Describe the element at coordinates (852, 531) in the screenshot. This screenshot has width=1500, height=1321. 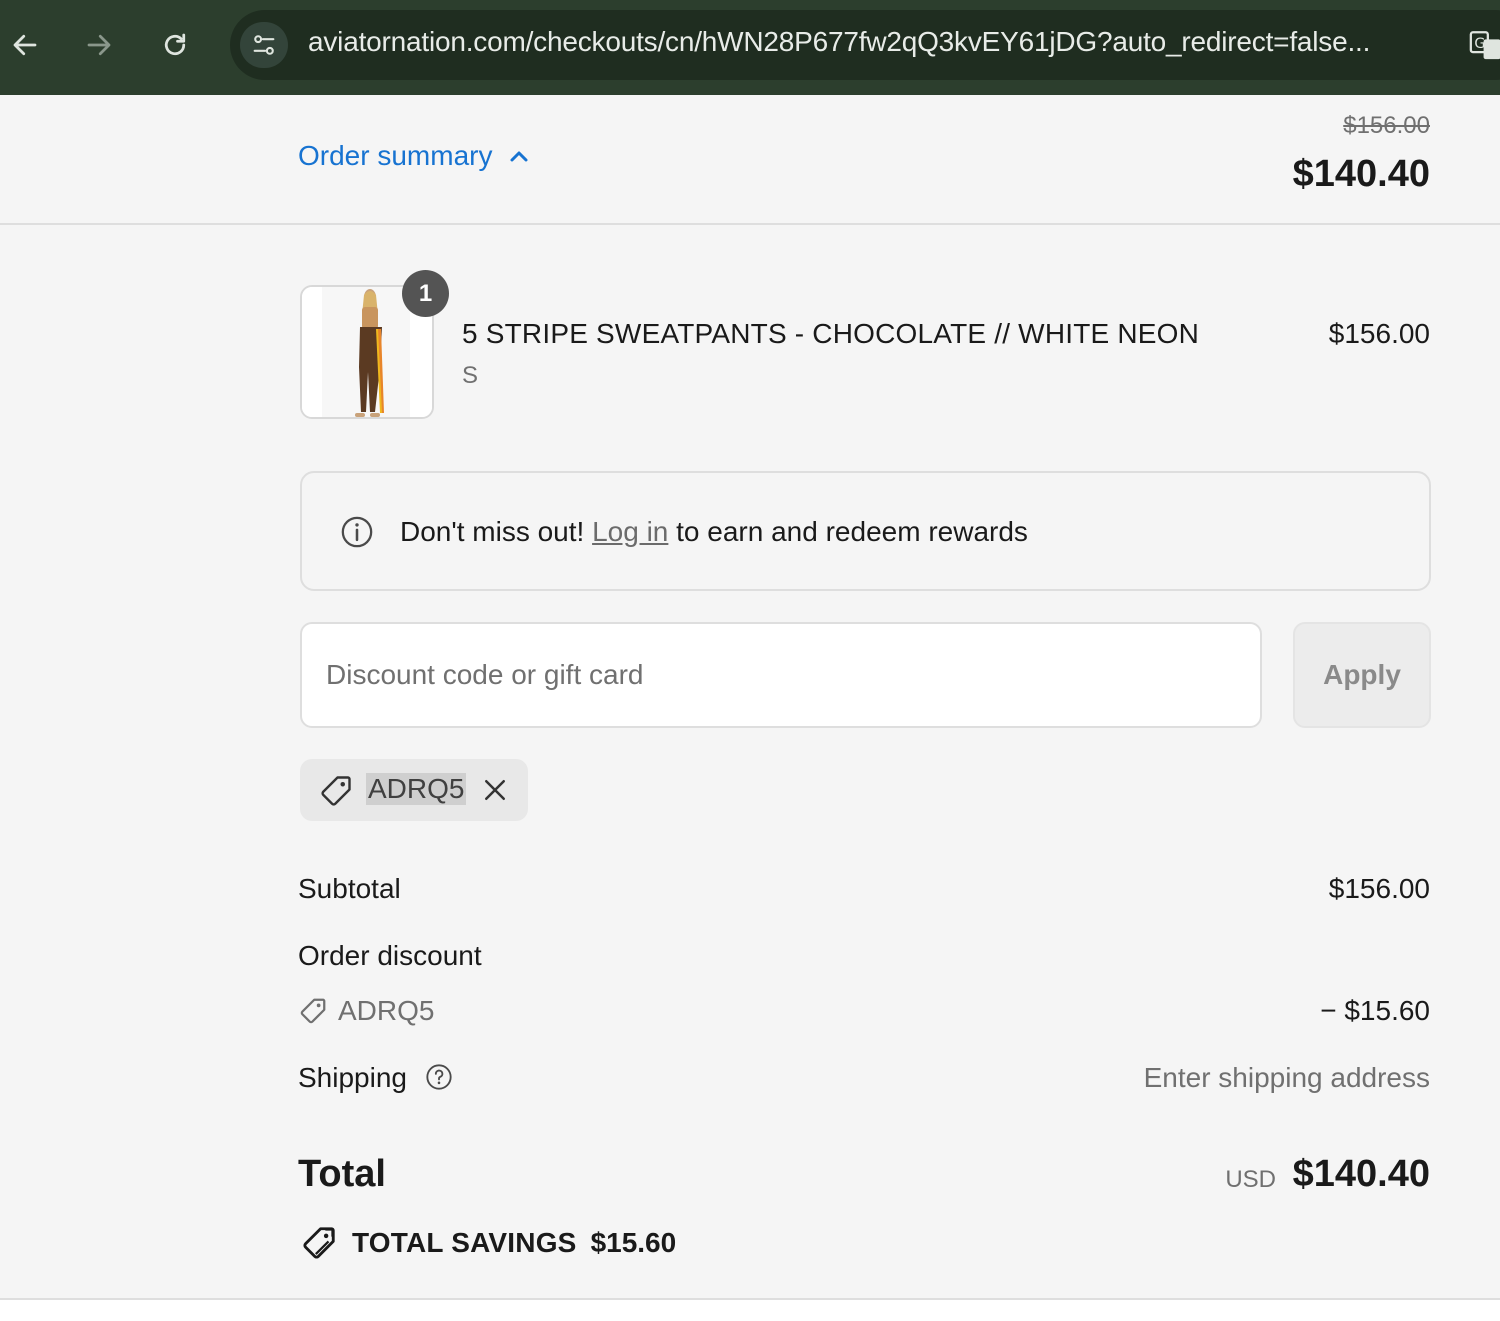
I see `rewards-suffix: to earn and redeem rewards` at that location.